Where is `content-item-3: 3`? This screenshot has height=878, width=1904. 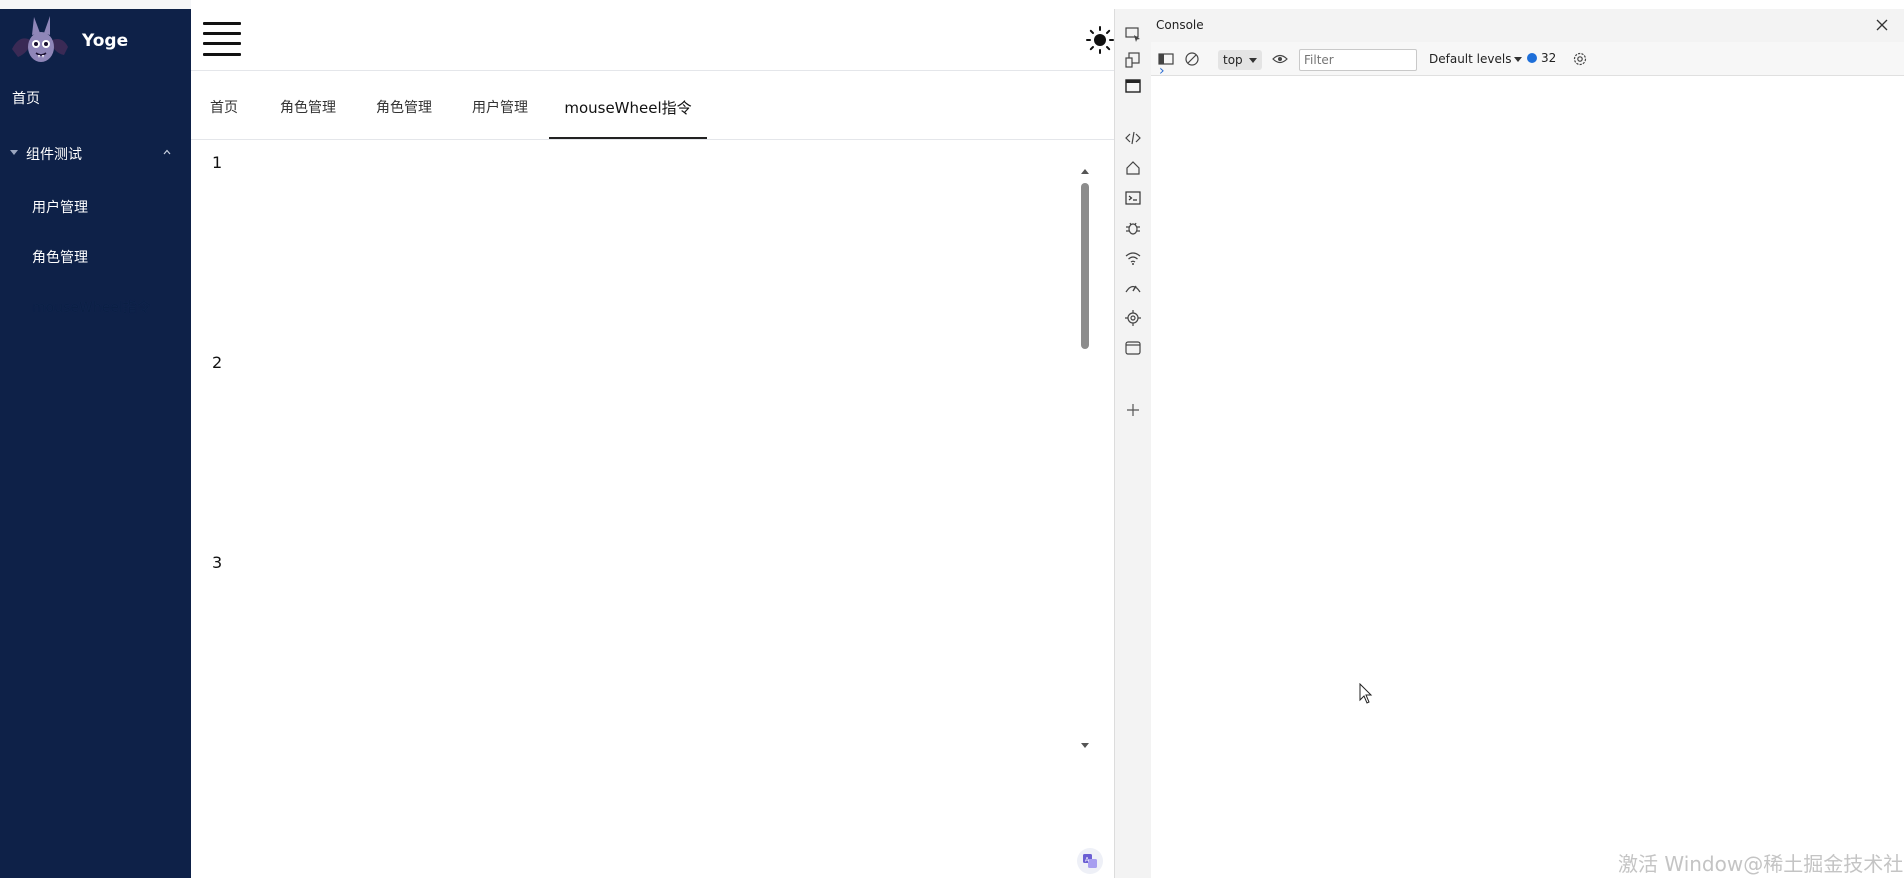 content-item-3: 3 is located at coordinates (217, 562).